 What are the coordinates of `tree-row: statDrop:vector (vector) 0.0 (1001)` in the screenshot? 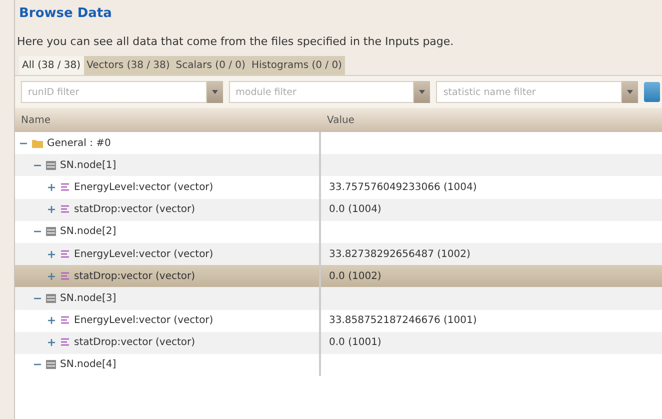 It's located at (338, 343).